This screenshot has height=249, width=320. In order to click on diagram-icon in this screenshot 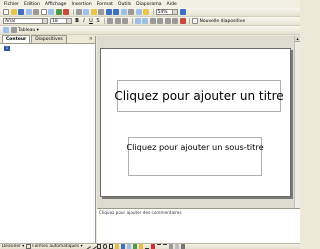, I will do `click(123, 246)`.